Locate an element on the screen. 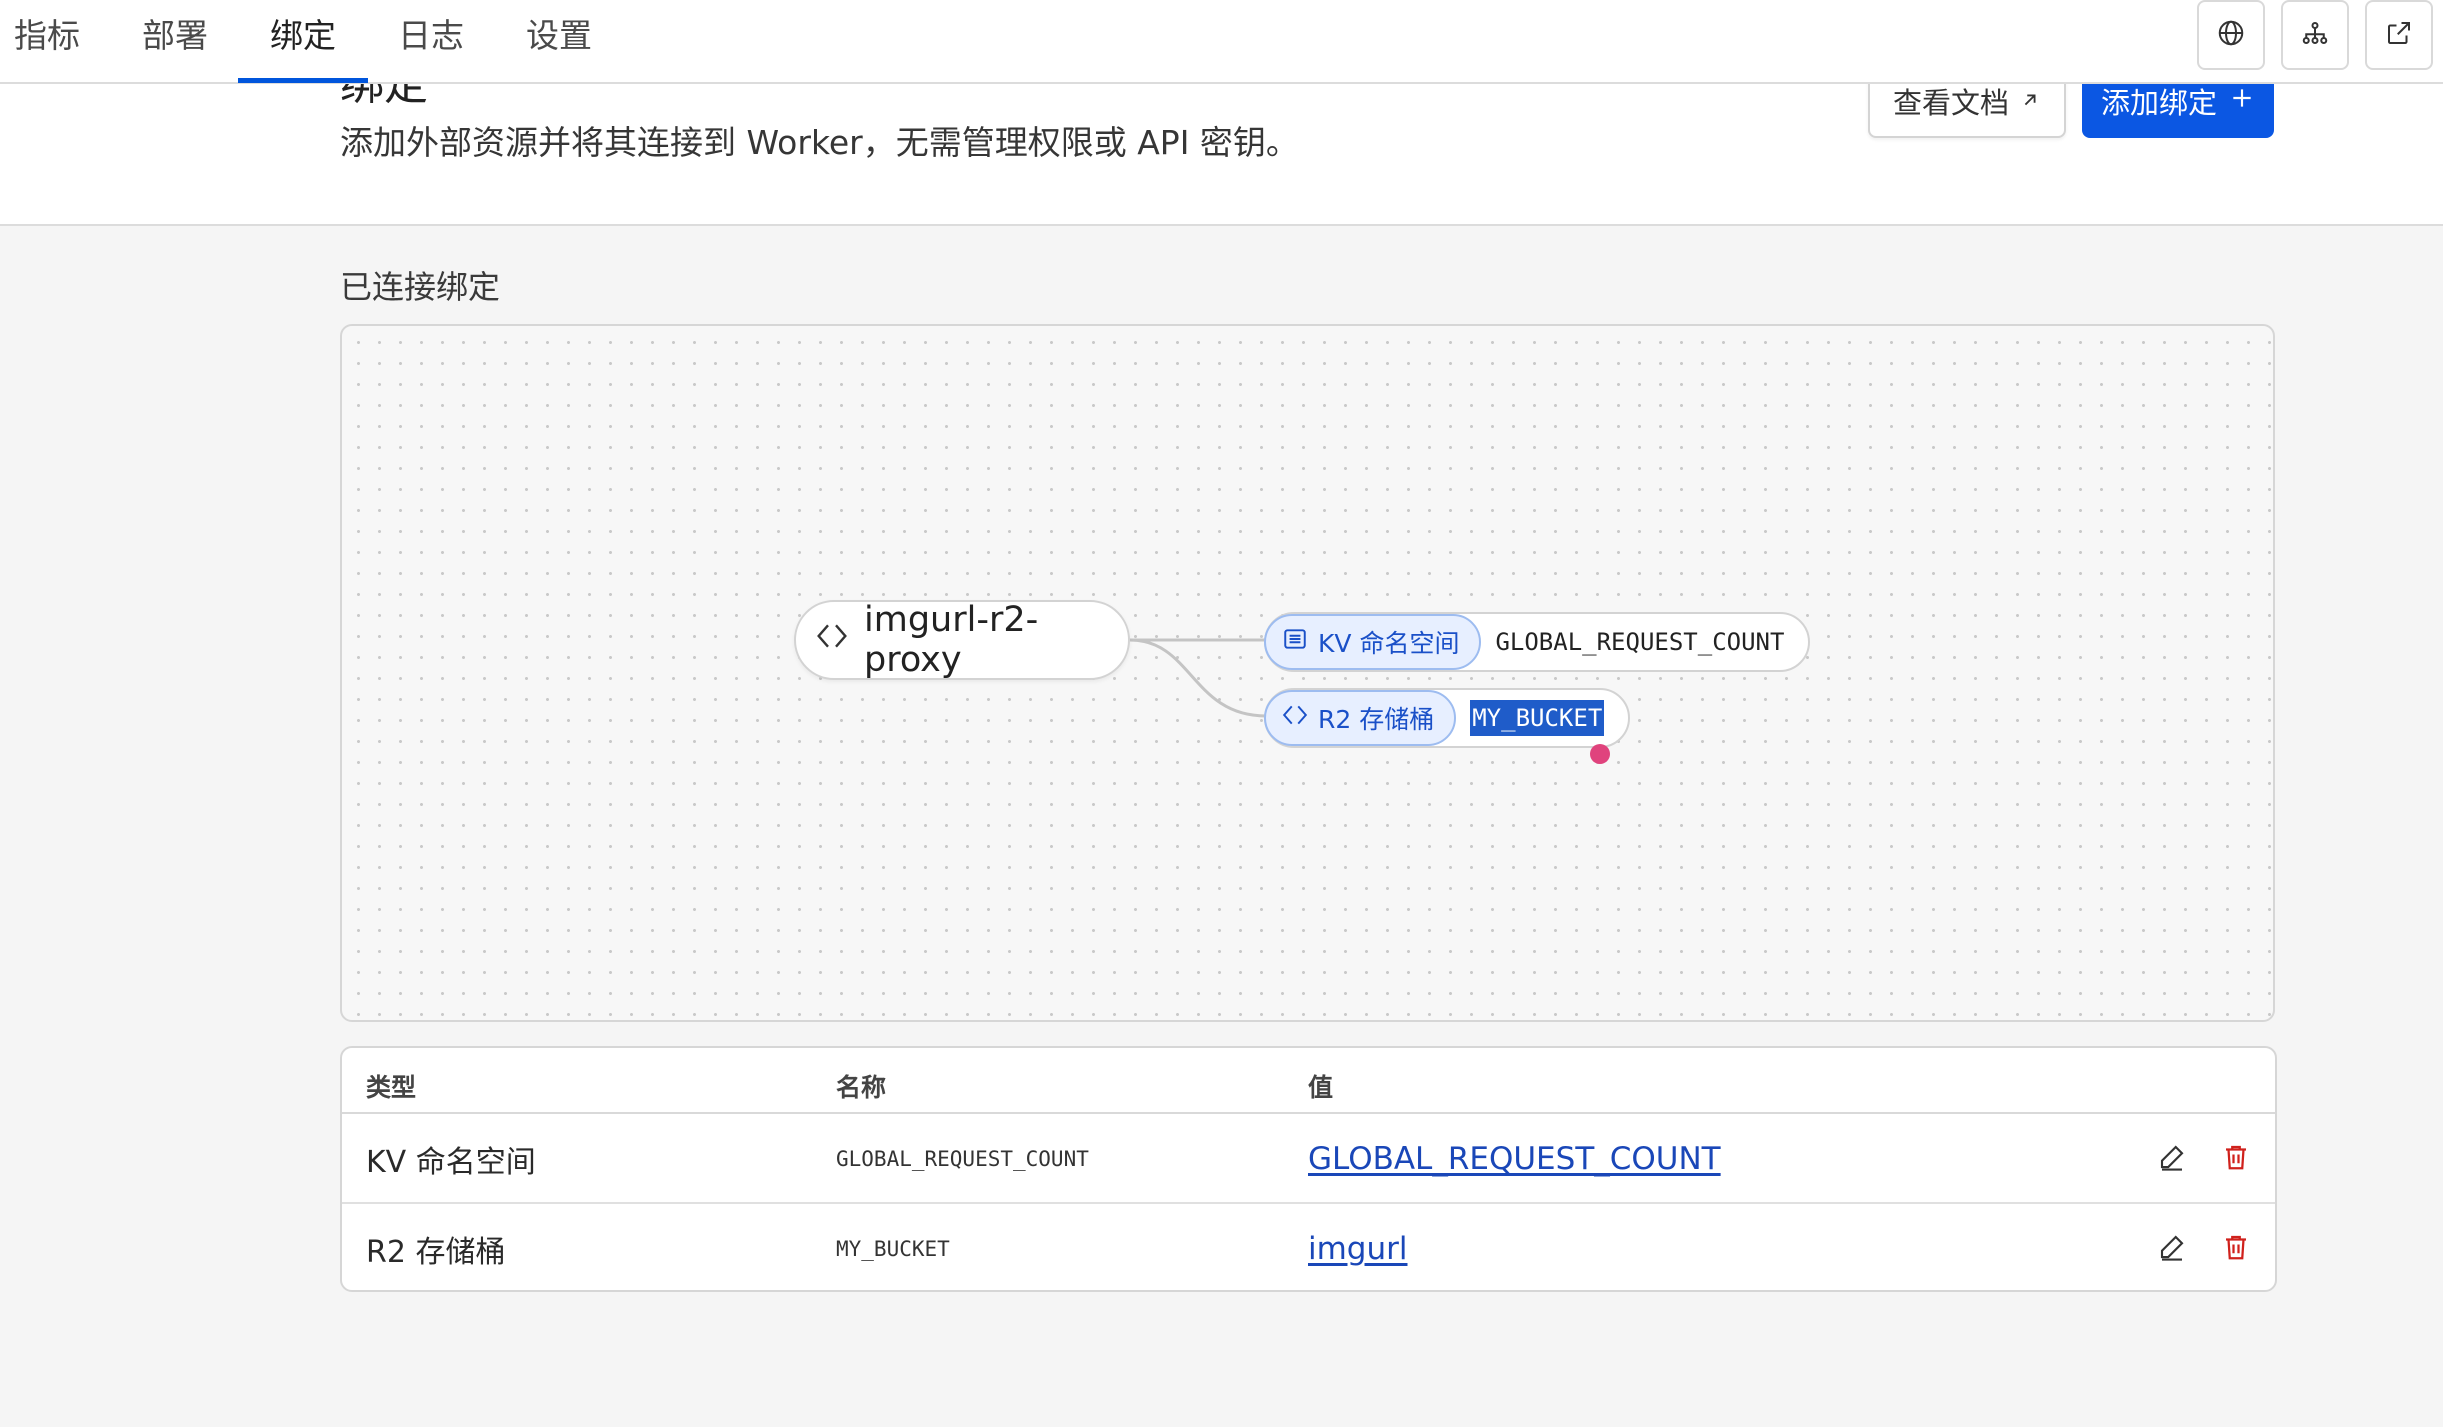 This screenshot has width=2443, height=1427. row-value: GLOBAL_REQUEST_COUNT is located at coordinates (1514, 1159).